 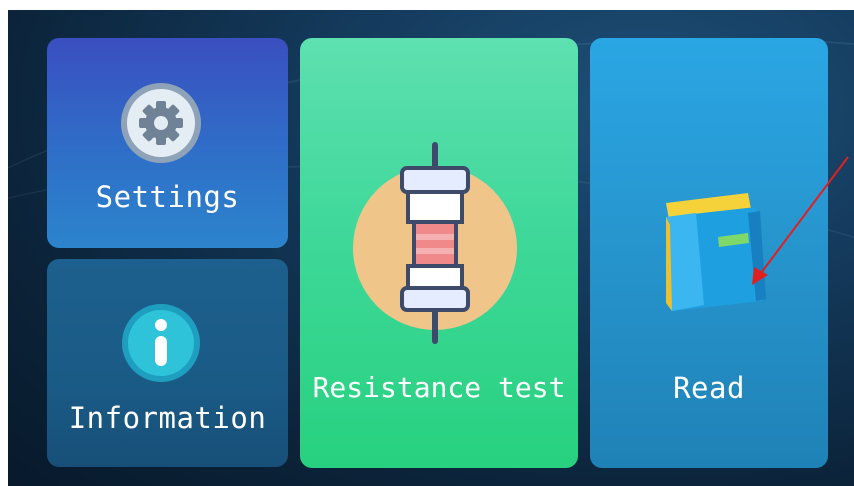 What do you see at coordinates (435, 243) in the screenshot?
I see `resistor-icon` at bounding box center [435, 243].